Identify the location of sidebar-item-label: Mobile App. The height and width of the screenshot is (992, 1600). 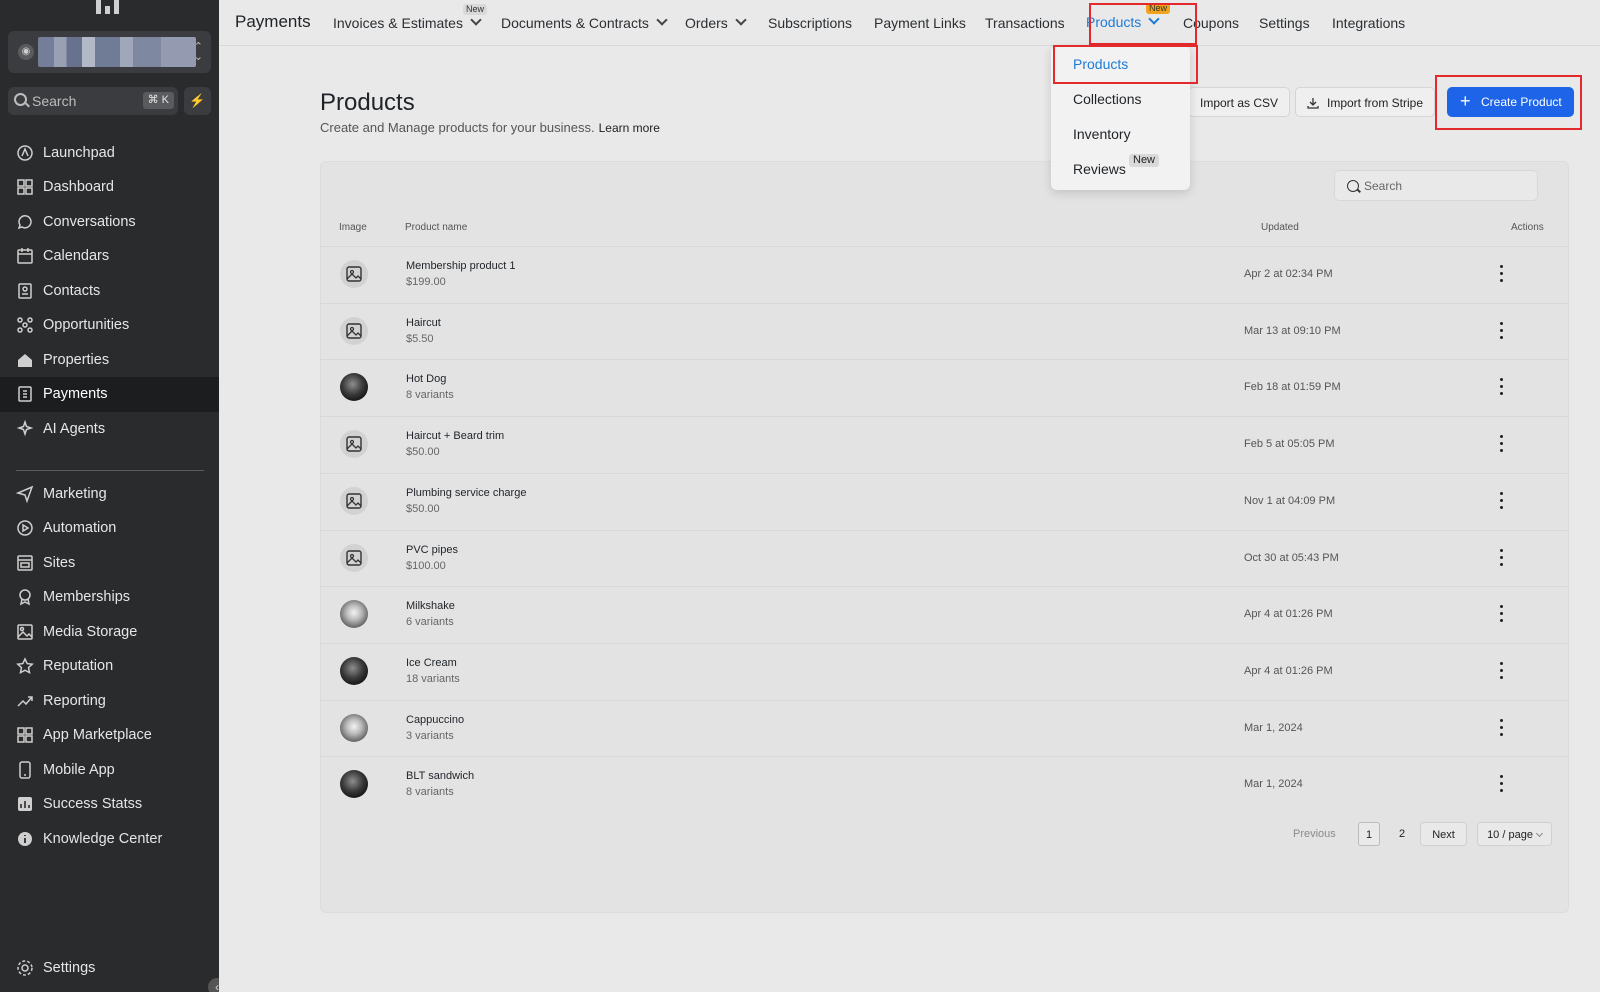
(79, 769).